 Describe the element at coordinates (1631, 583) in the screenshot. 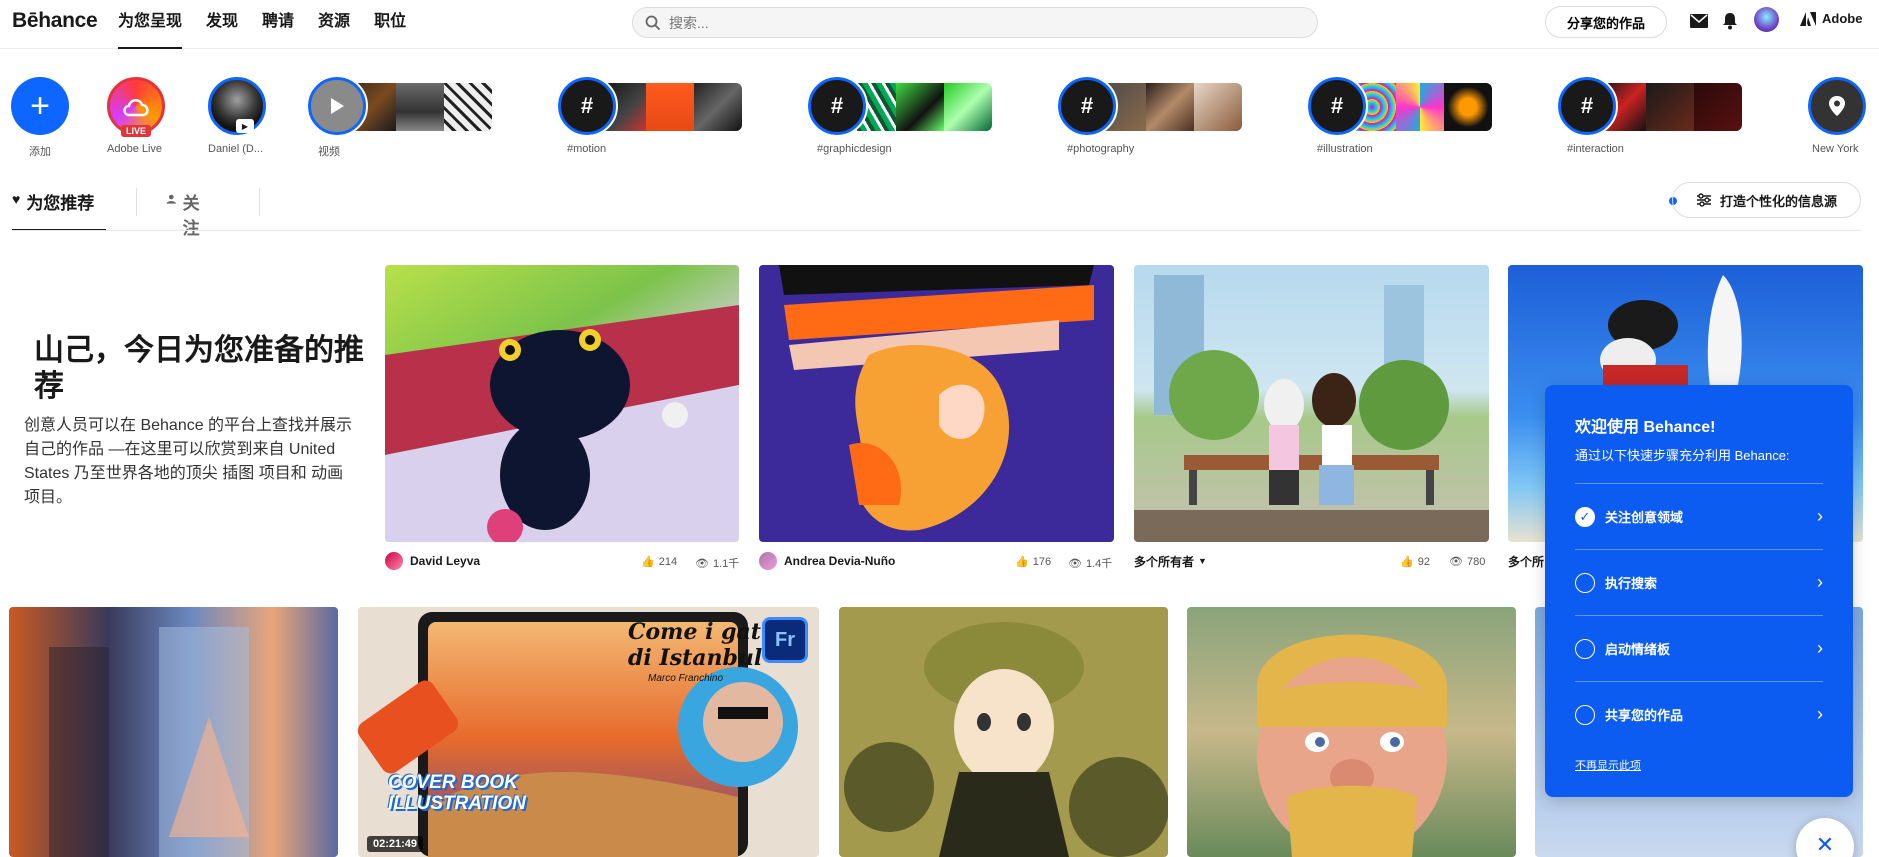

I see `step-label: 执行搜索` at that location.